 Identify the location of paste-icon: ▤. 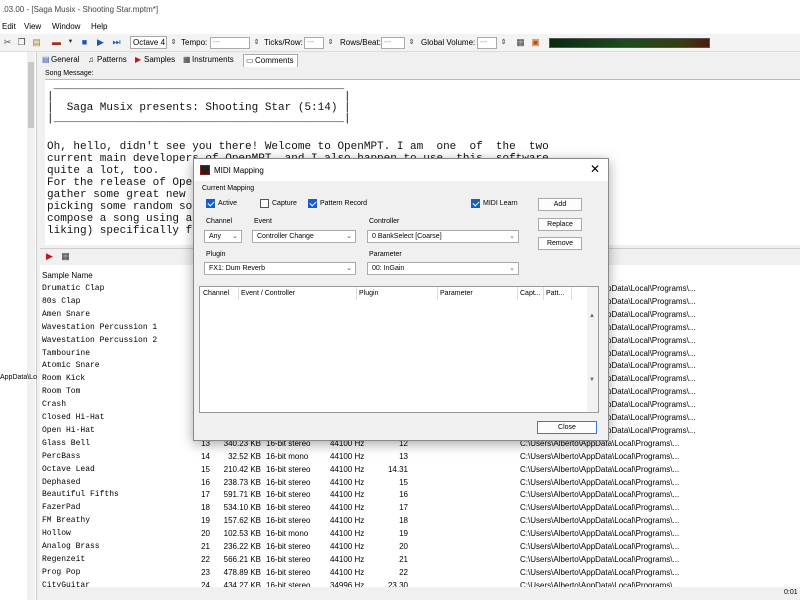
(36, 42).